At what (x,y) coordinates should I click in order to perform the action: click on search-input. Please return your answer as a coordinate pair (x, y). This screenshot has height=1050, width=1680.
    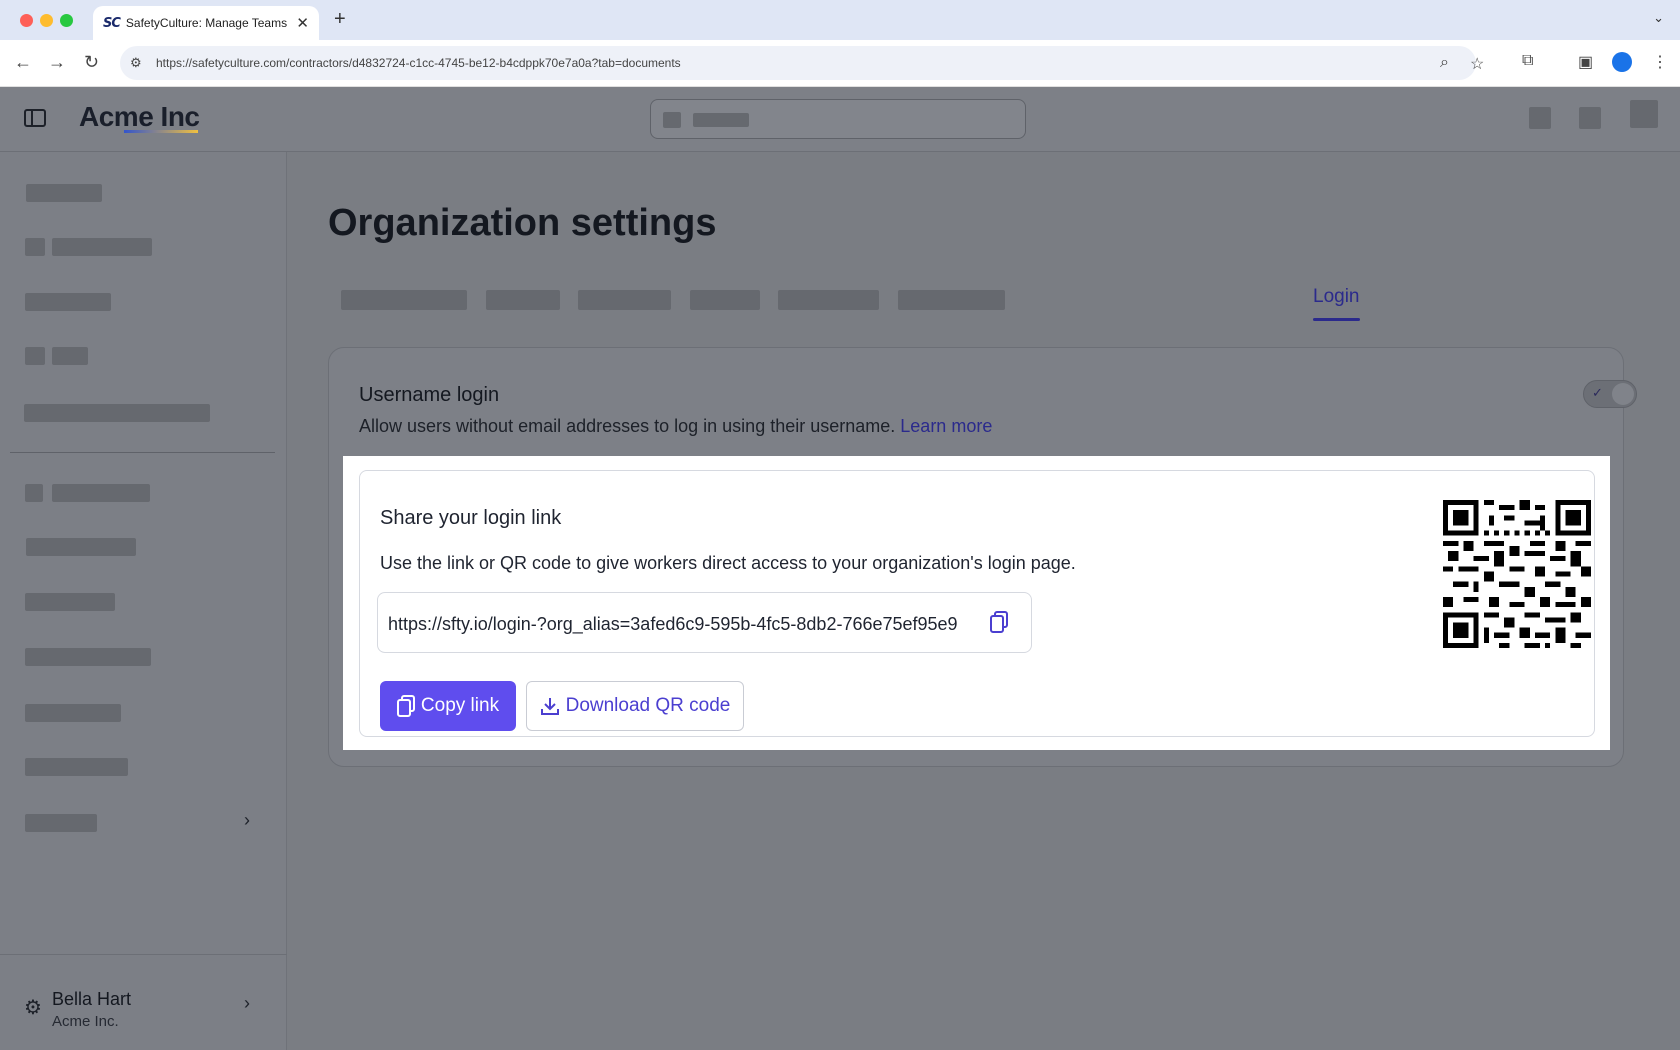
    Looking at the image, I should click on (838, 119).